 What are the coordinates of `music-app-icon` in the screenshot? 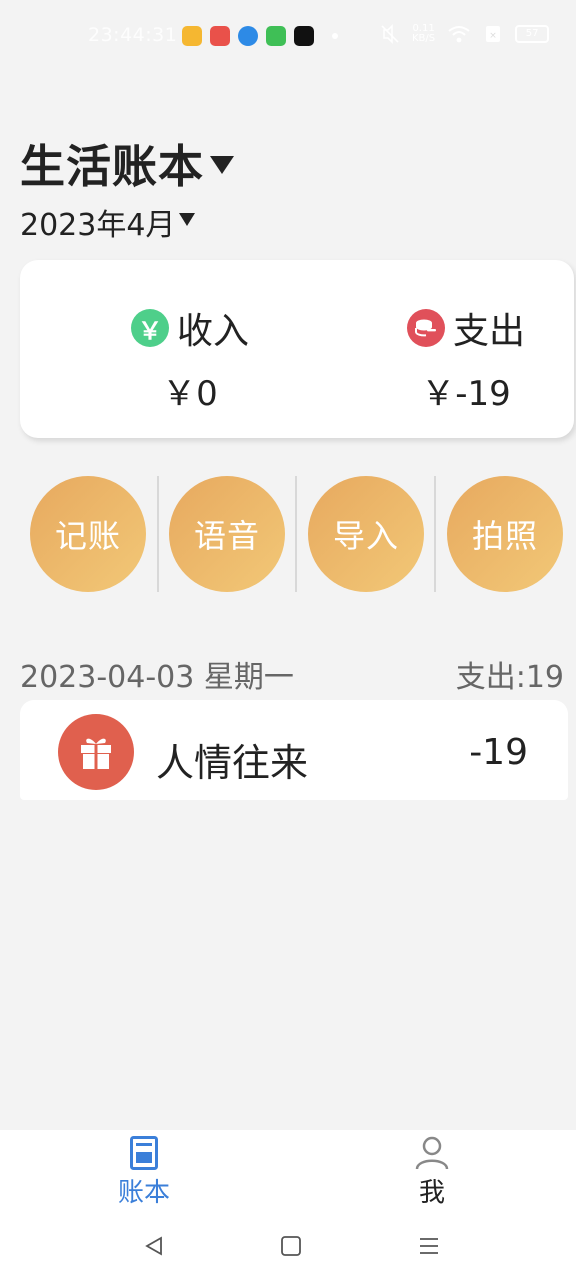 It's located at (220, 36).